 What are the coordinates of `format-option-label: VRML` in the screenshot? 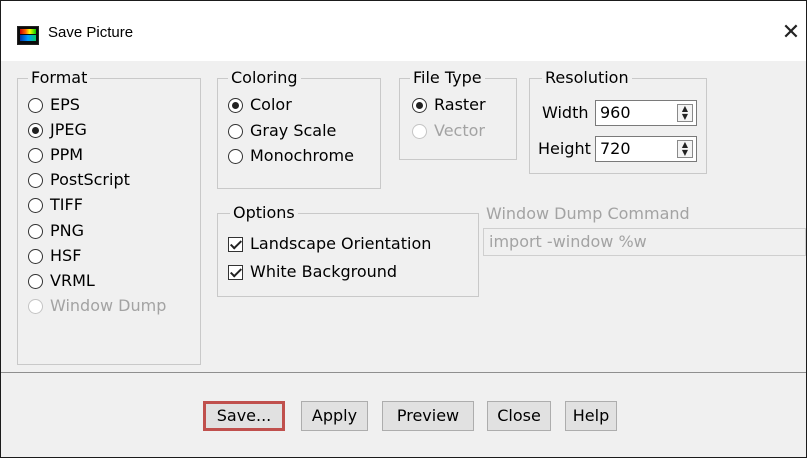 It's located at (72, 280).